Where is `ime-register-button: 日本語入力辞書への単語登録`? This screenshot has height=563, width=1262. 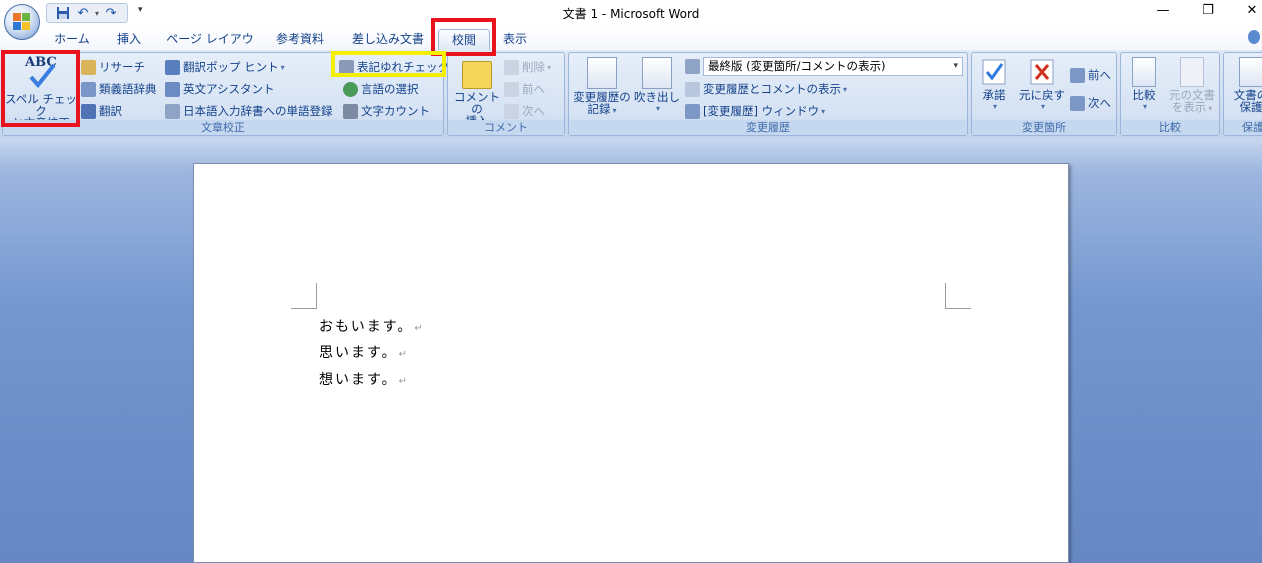 ime-register-button: 日本語入力辞書への単語登録 is located at coordinates (249, 111).